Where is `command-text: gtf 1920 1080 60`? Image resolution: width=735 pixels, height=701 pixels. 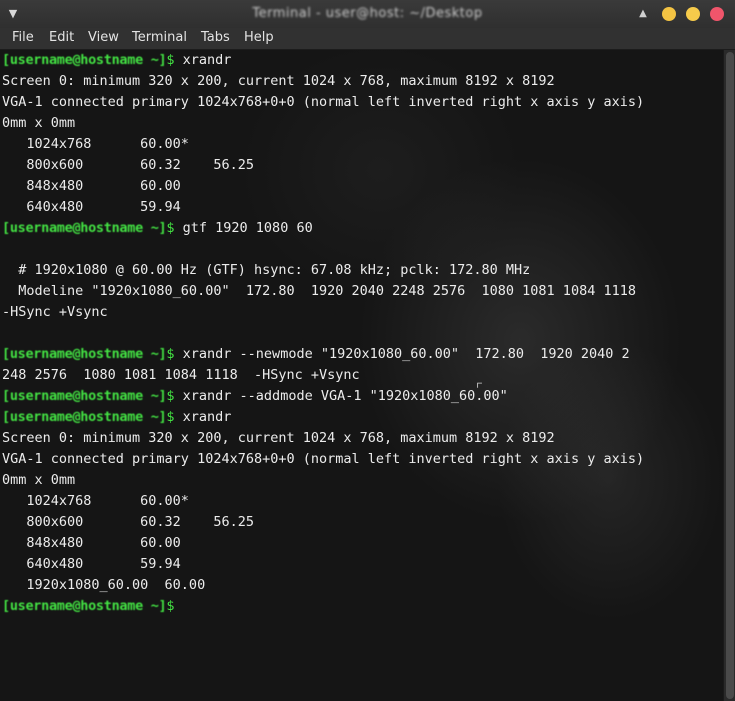 command-text: gtf 1920 1080 60 is located at coordinates (247, 228).